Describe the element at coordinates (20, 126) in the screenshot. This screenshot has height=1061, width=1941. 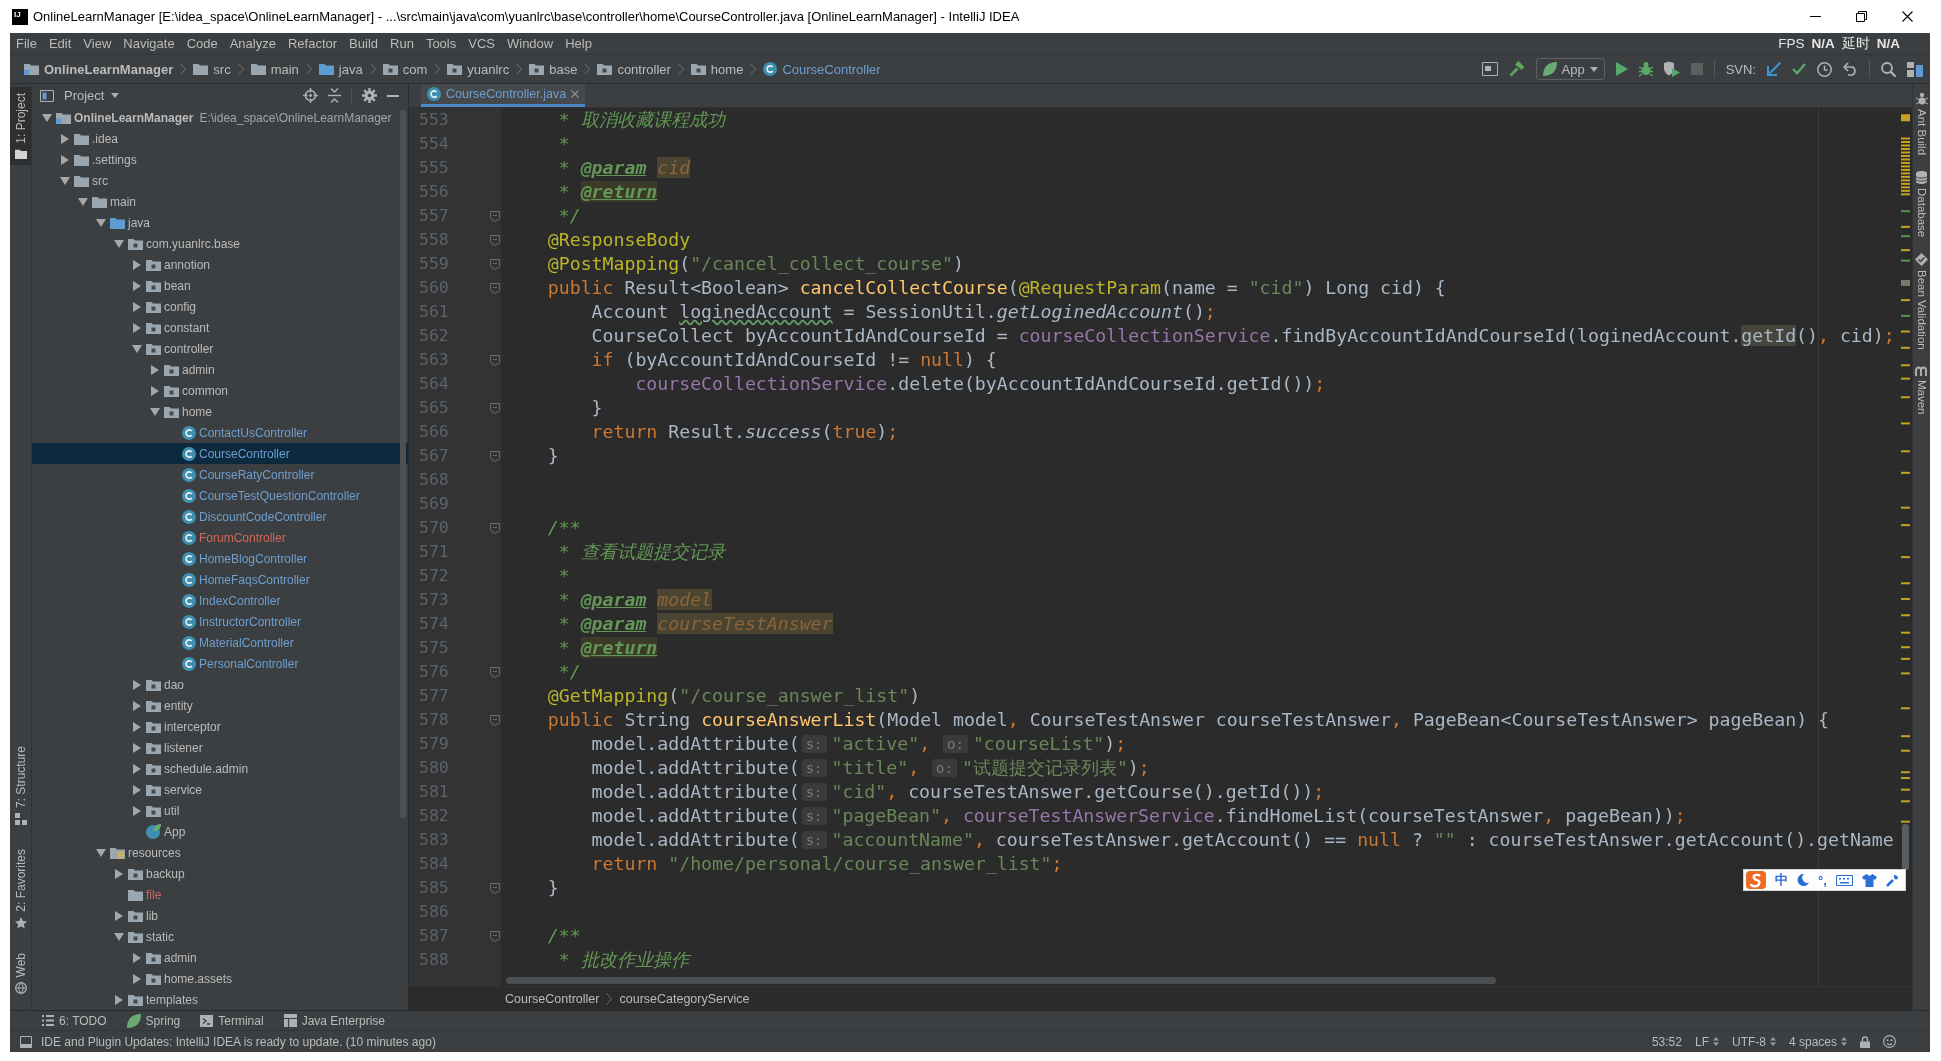
I see `tool-window-tab: 1: Project` at that location.